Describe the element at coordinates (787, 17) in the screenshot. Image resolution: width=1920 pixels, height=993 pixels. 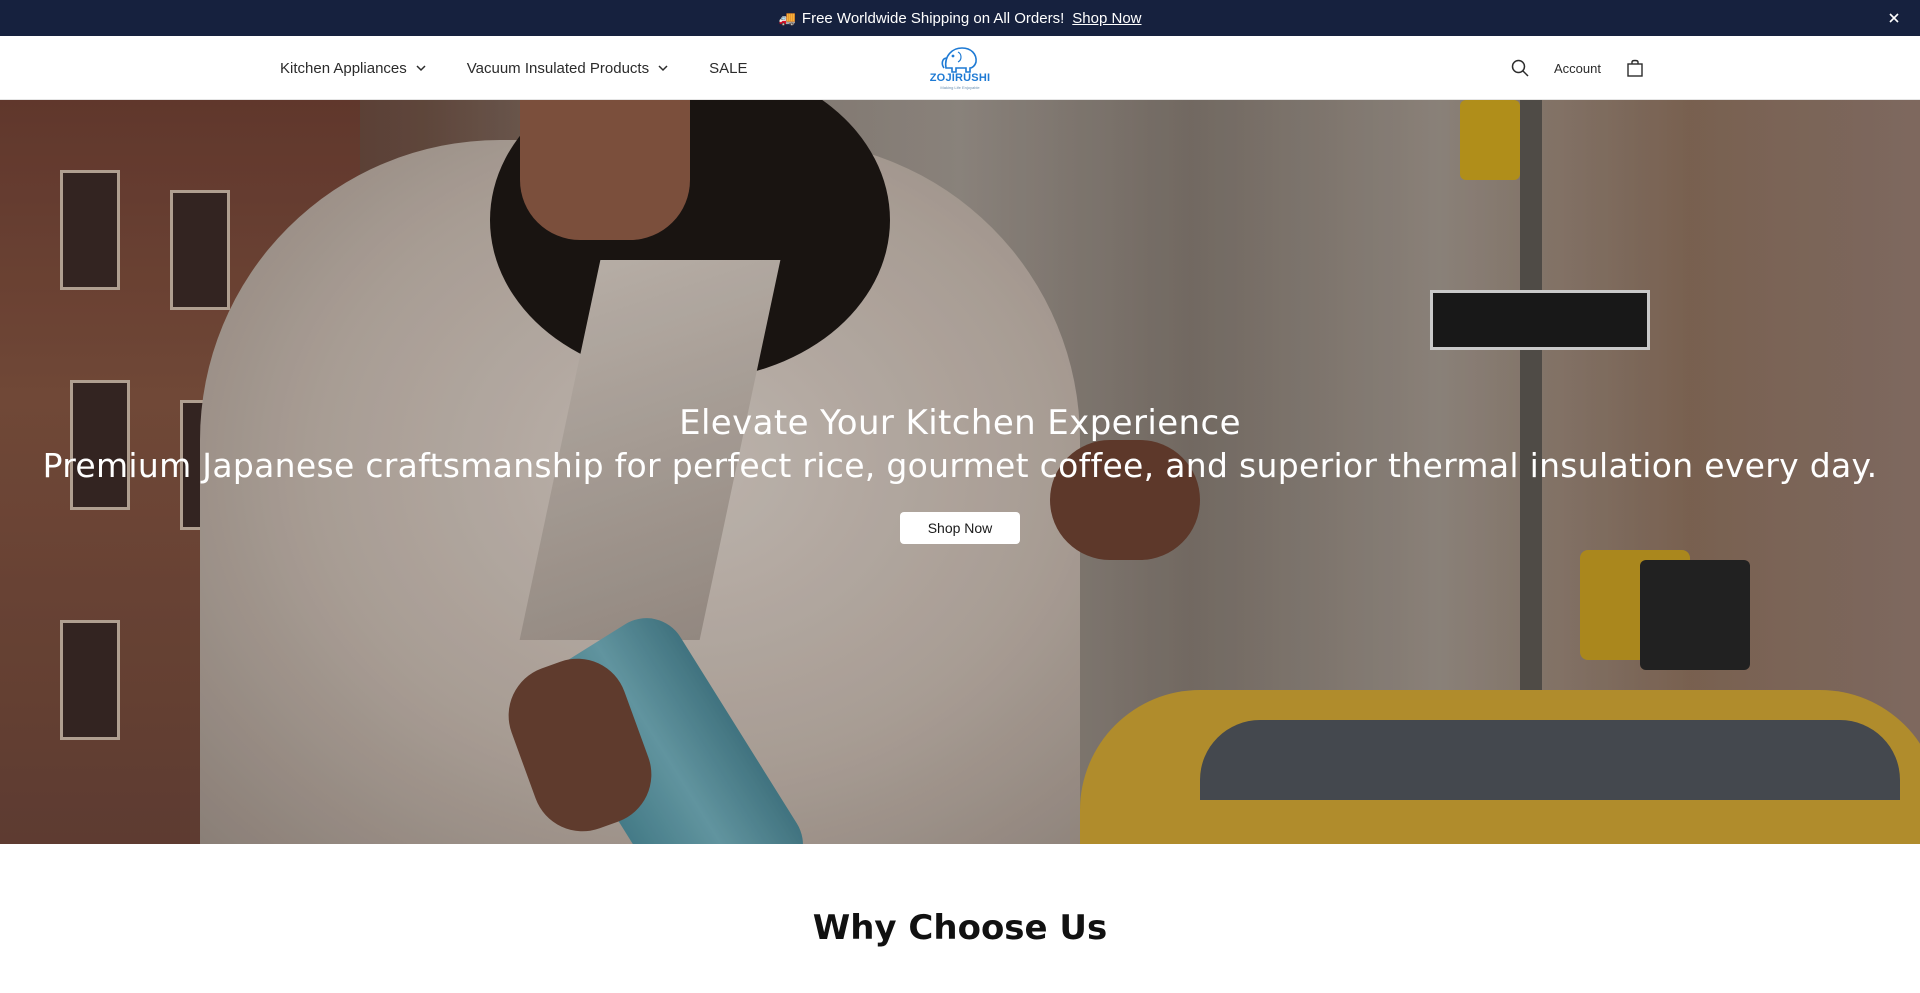
I see `truck-icon: 🚚` at that location.